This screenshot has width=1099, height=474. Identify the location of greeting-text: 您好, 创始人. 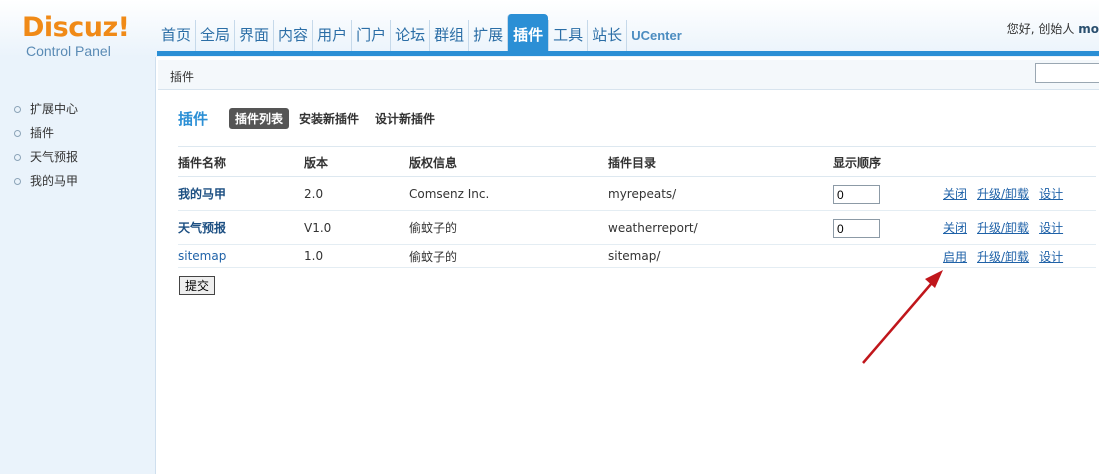
(1040, 29).